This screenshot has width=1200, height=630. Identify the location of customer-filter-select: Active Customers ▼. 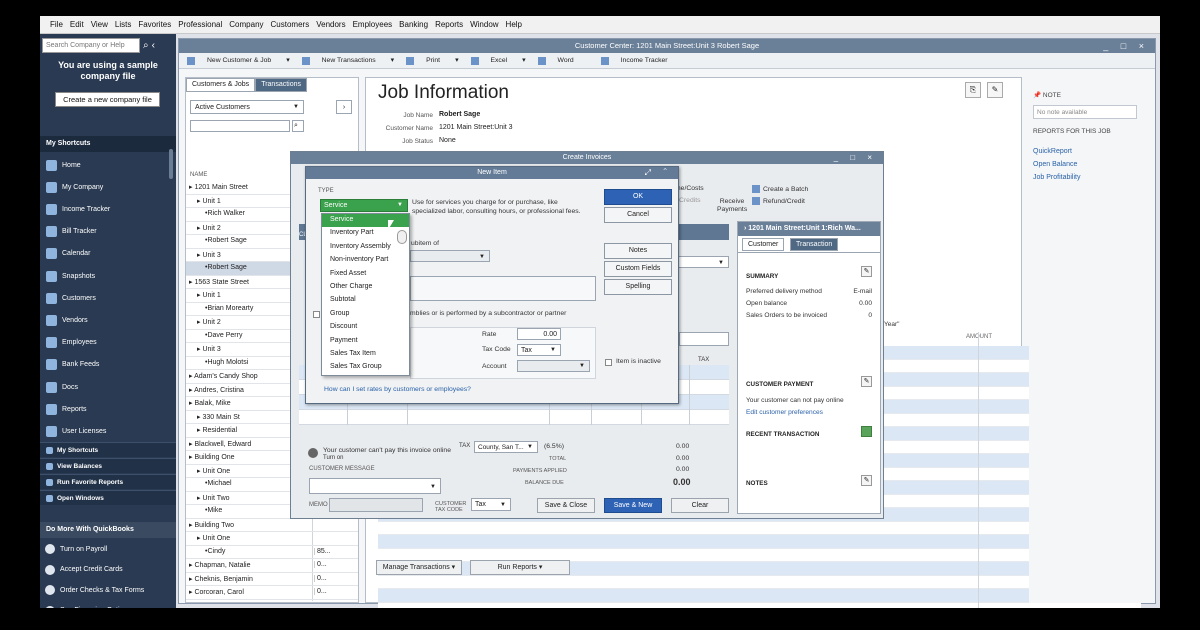
(247, 107).